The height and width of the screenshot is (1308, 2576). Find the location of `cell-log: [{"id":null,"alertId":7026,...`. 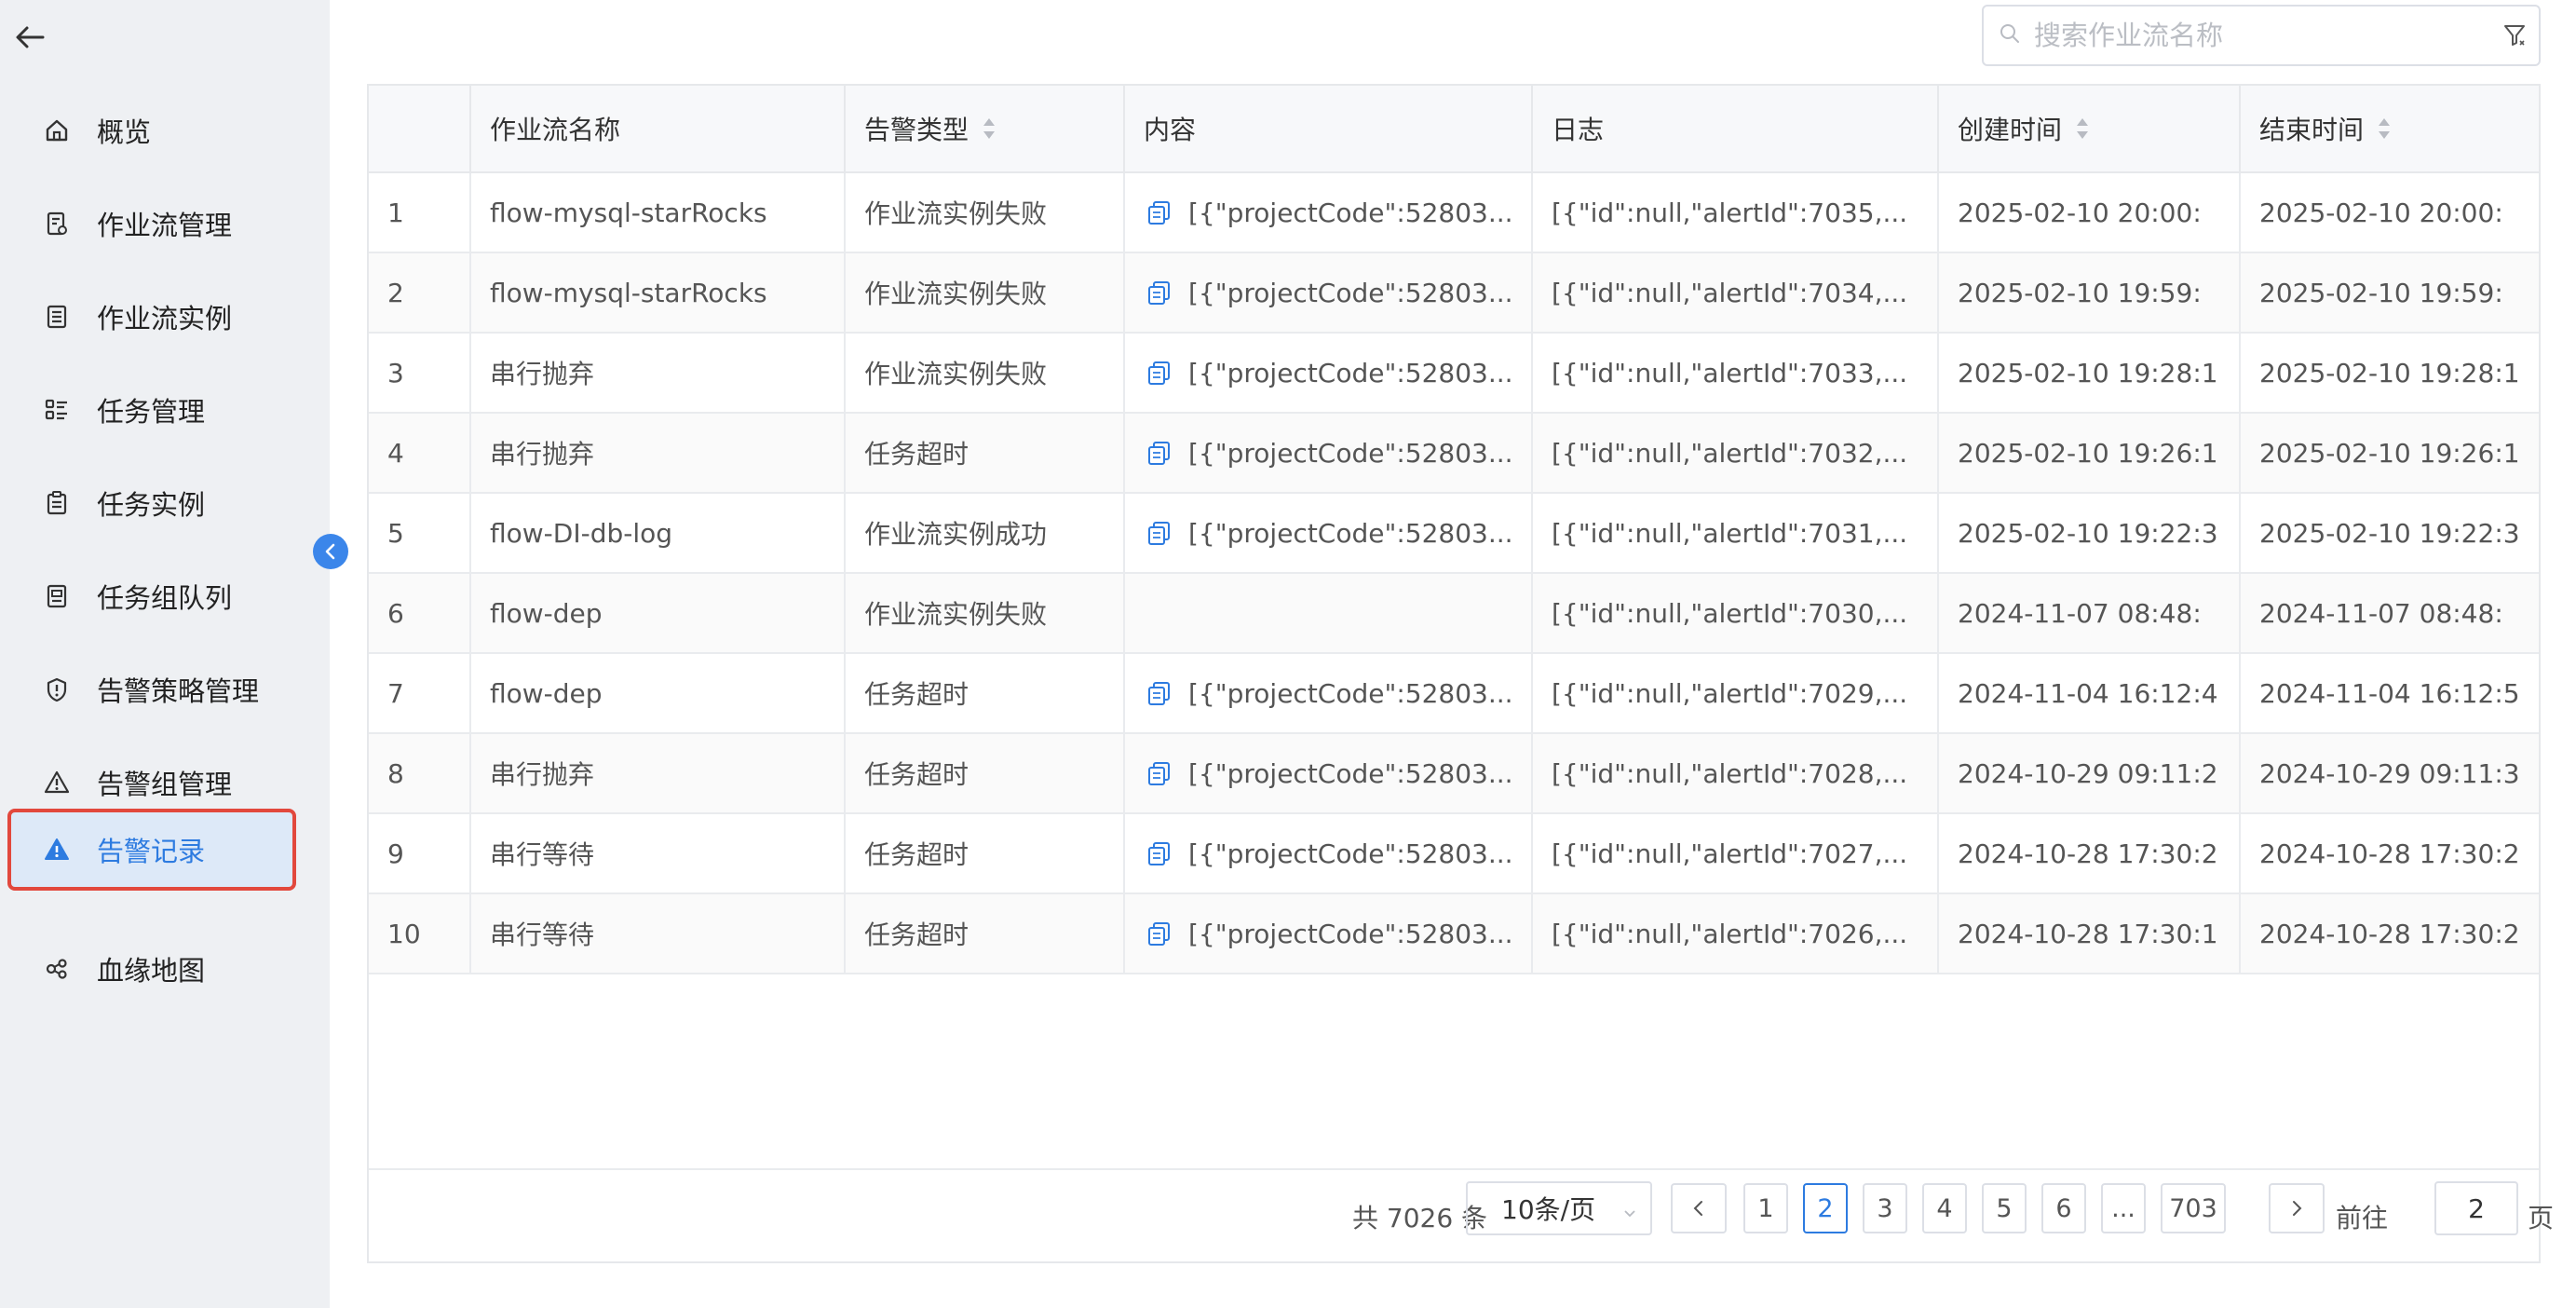

cell-log: [{"id":null,"alertId":7026,... is located at coordinates (1736, 933).